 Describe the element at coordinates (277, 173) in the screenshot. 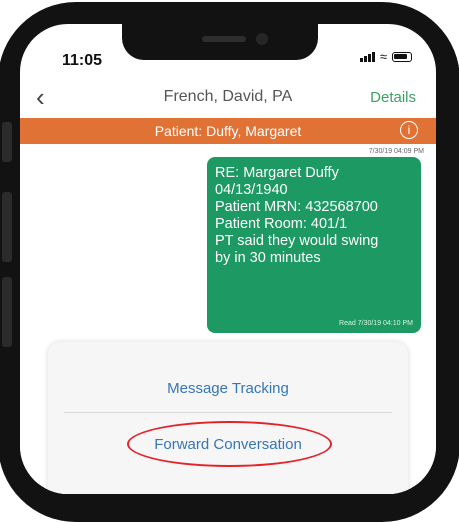

I see `message-line: RE: Margaret Duffy` at that location.